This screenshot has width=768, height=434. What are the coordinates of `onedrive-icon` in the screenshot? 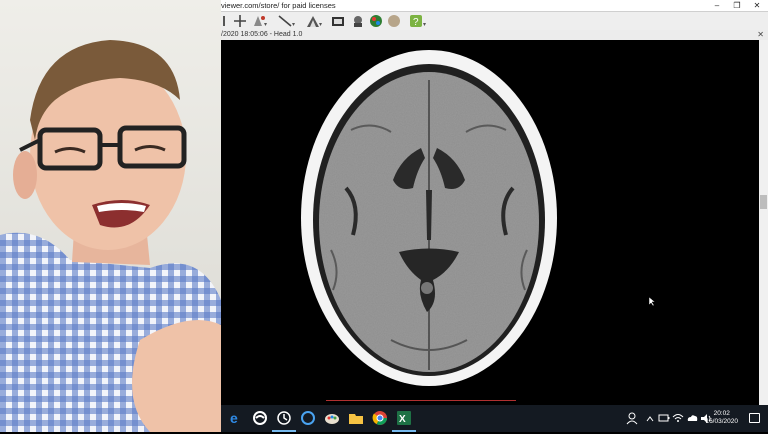 It's located at (692, 418).